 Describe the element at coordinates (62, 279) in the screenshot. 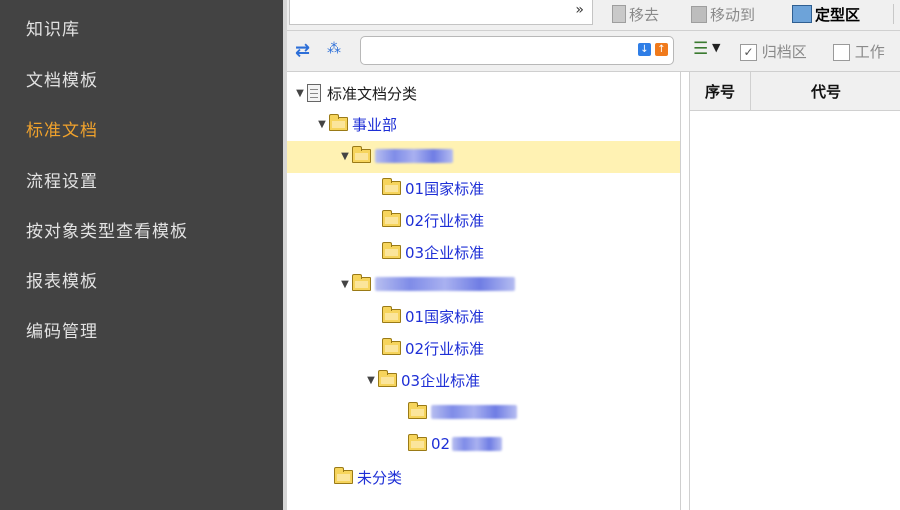

I see `sidebar-item-report-templates: 报表模板` at that location.